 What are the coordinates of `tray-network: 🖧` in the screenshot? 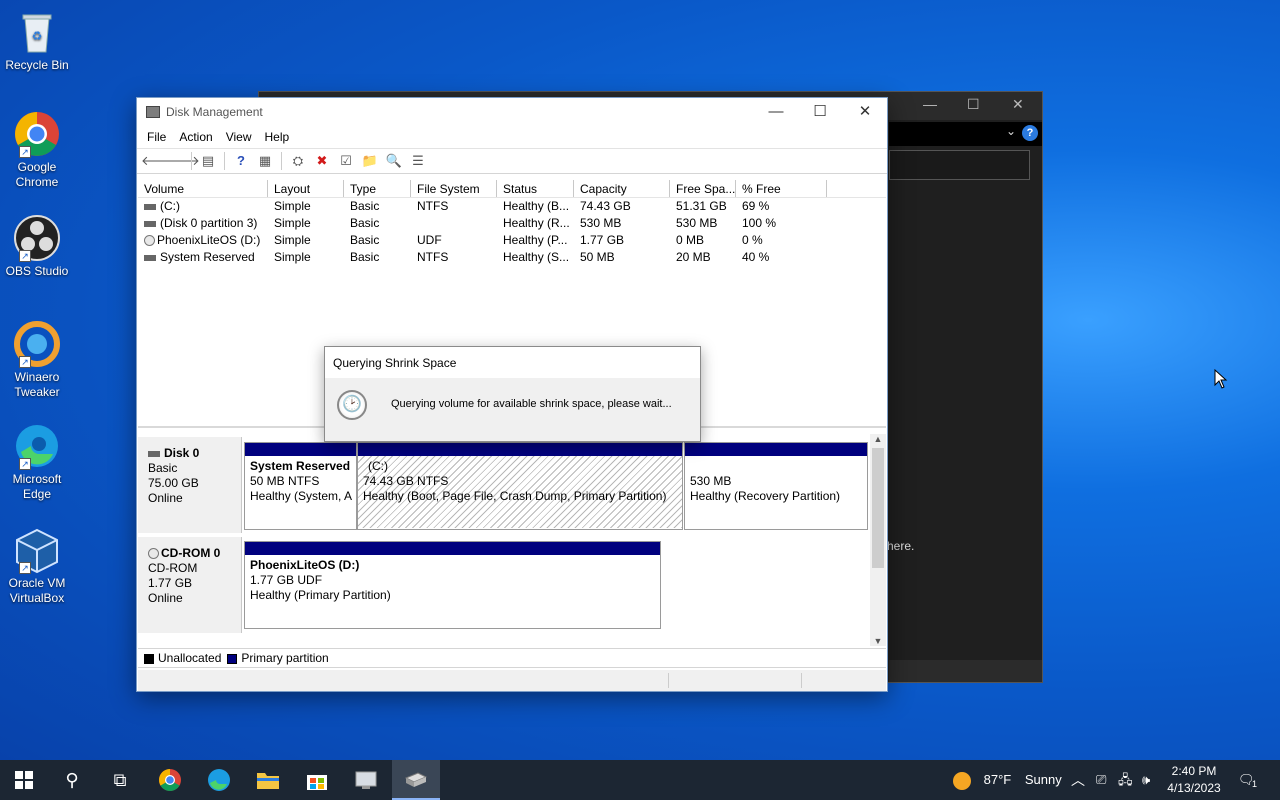 It's located at (1125, 780).